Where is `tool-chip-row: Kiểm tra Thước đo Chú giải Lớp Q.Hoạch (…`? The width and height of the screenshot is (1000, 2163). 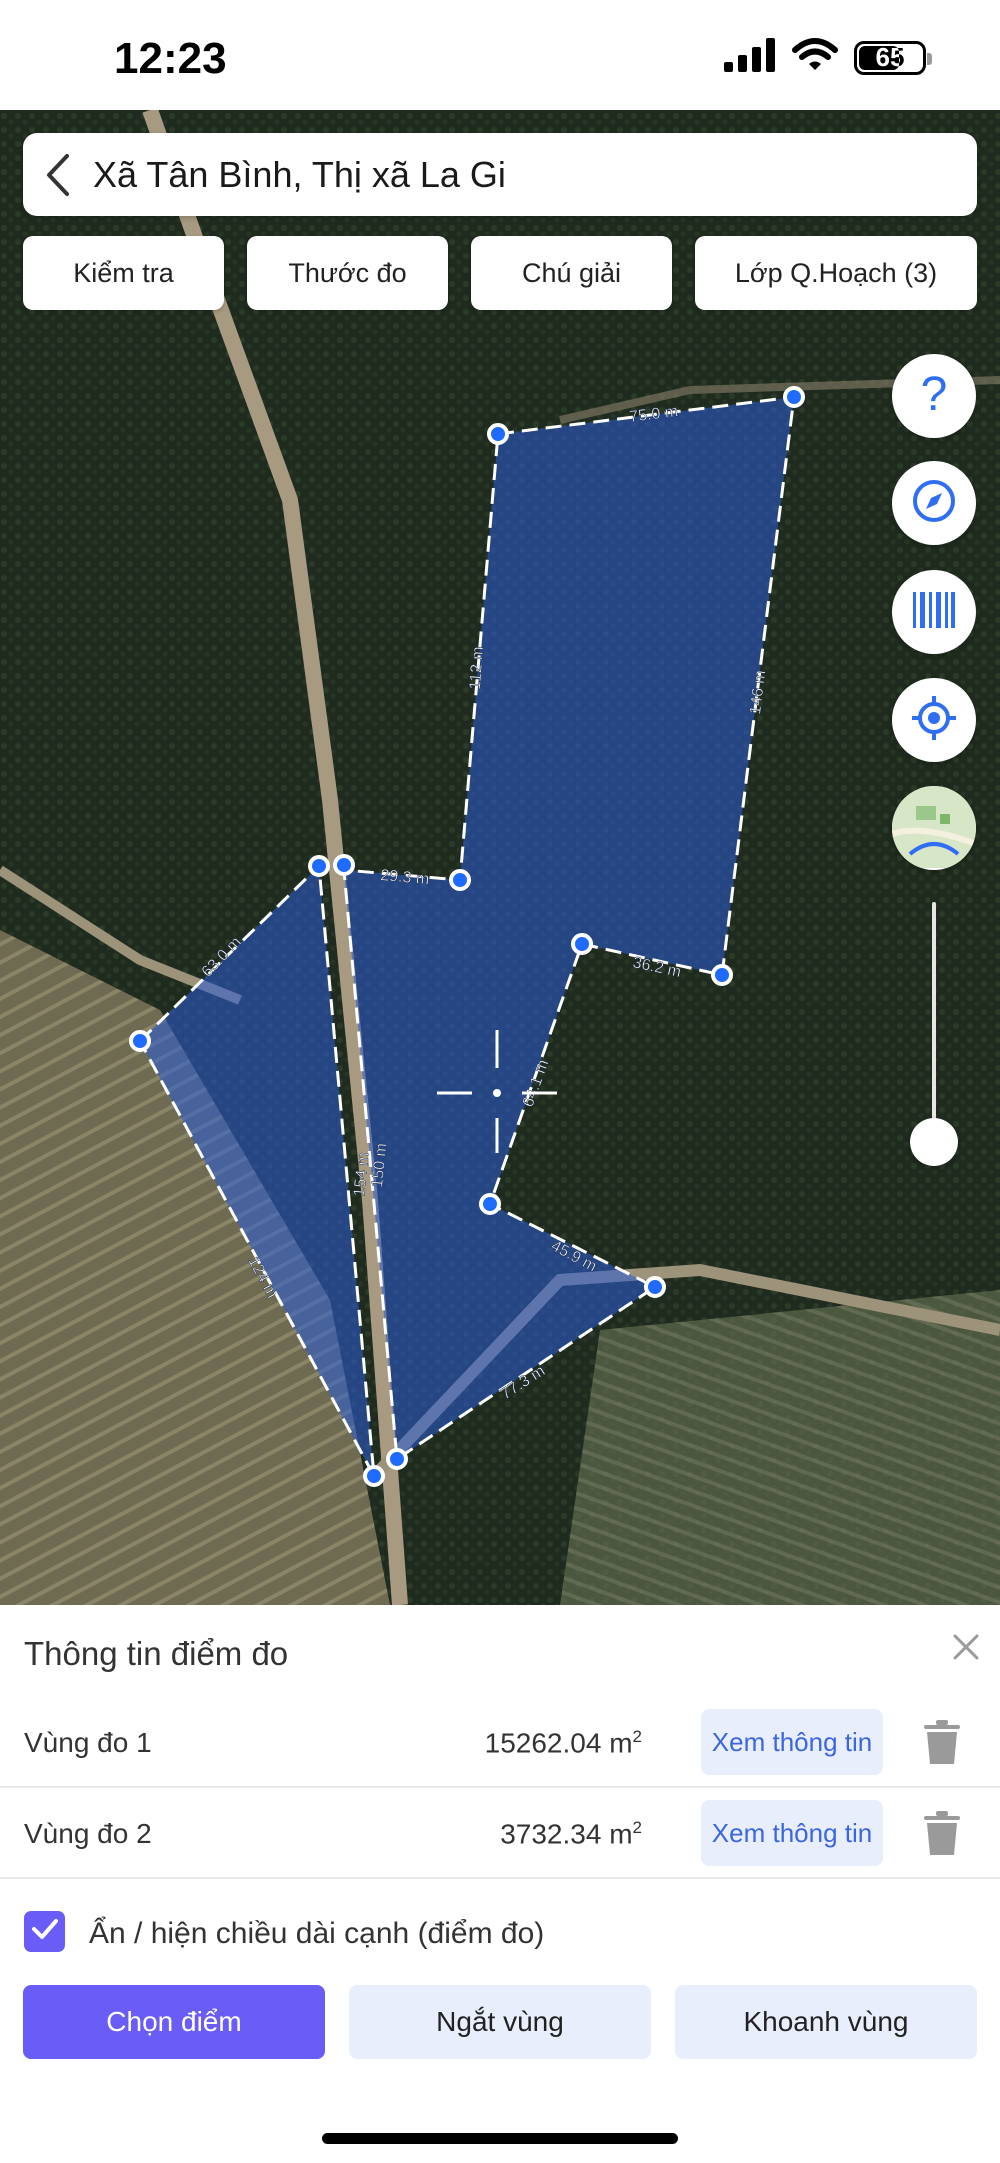 tool-chip-row: Kiểm tra Thước đo Chú giải Lớp Q.Hoạch (… is located at coordinates (500, 273).